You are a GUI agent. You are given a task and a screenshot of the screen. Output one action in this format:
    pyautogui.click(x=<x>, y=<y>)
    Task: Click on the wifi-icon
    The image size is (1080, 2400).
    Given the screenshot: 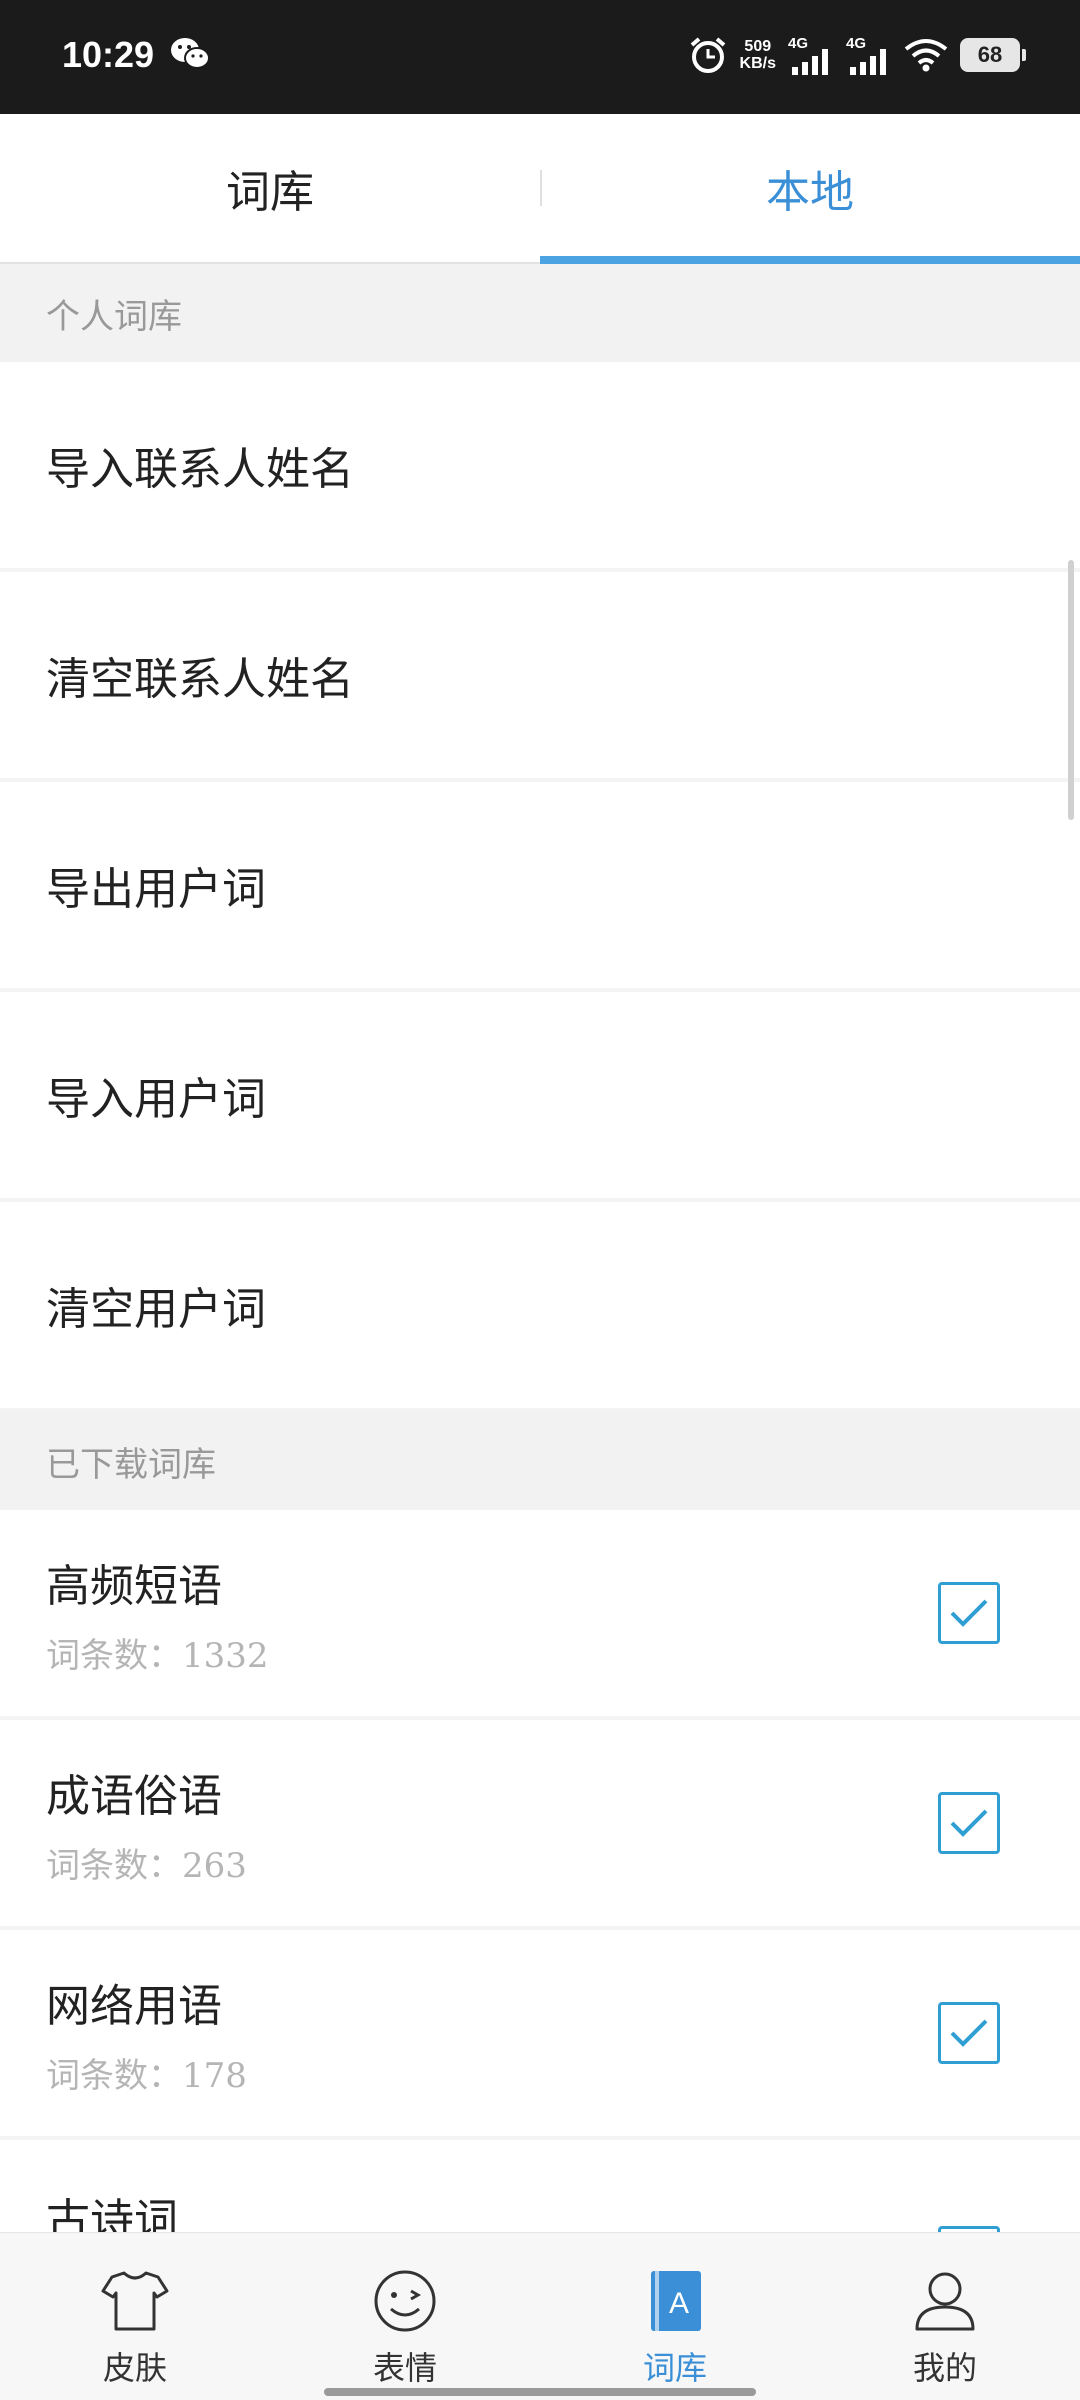 What is the action you would take?
    pyautogui.click(x=926, y=55)
    